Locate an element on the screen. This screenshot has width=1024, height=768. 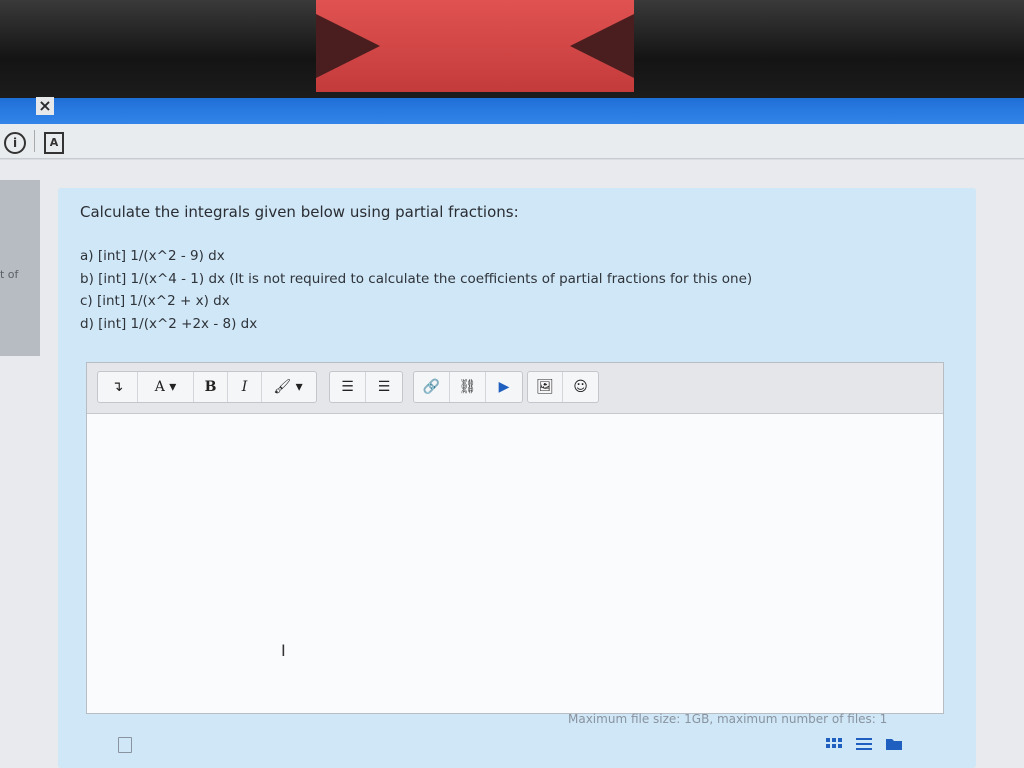
insert-button-group: 🖼 ☺ is located at coordinates (563, 387).